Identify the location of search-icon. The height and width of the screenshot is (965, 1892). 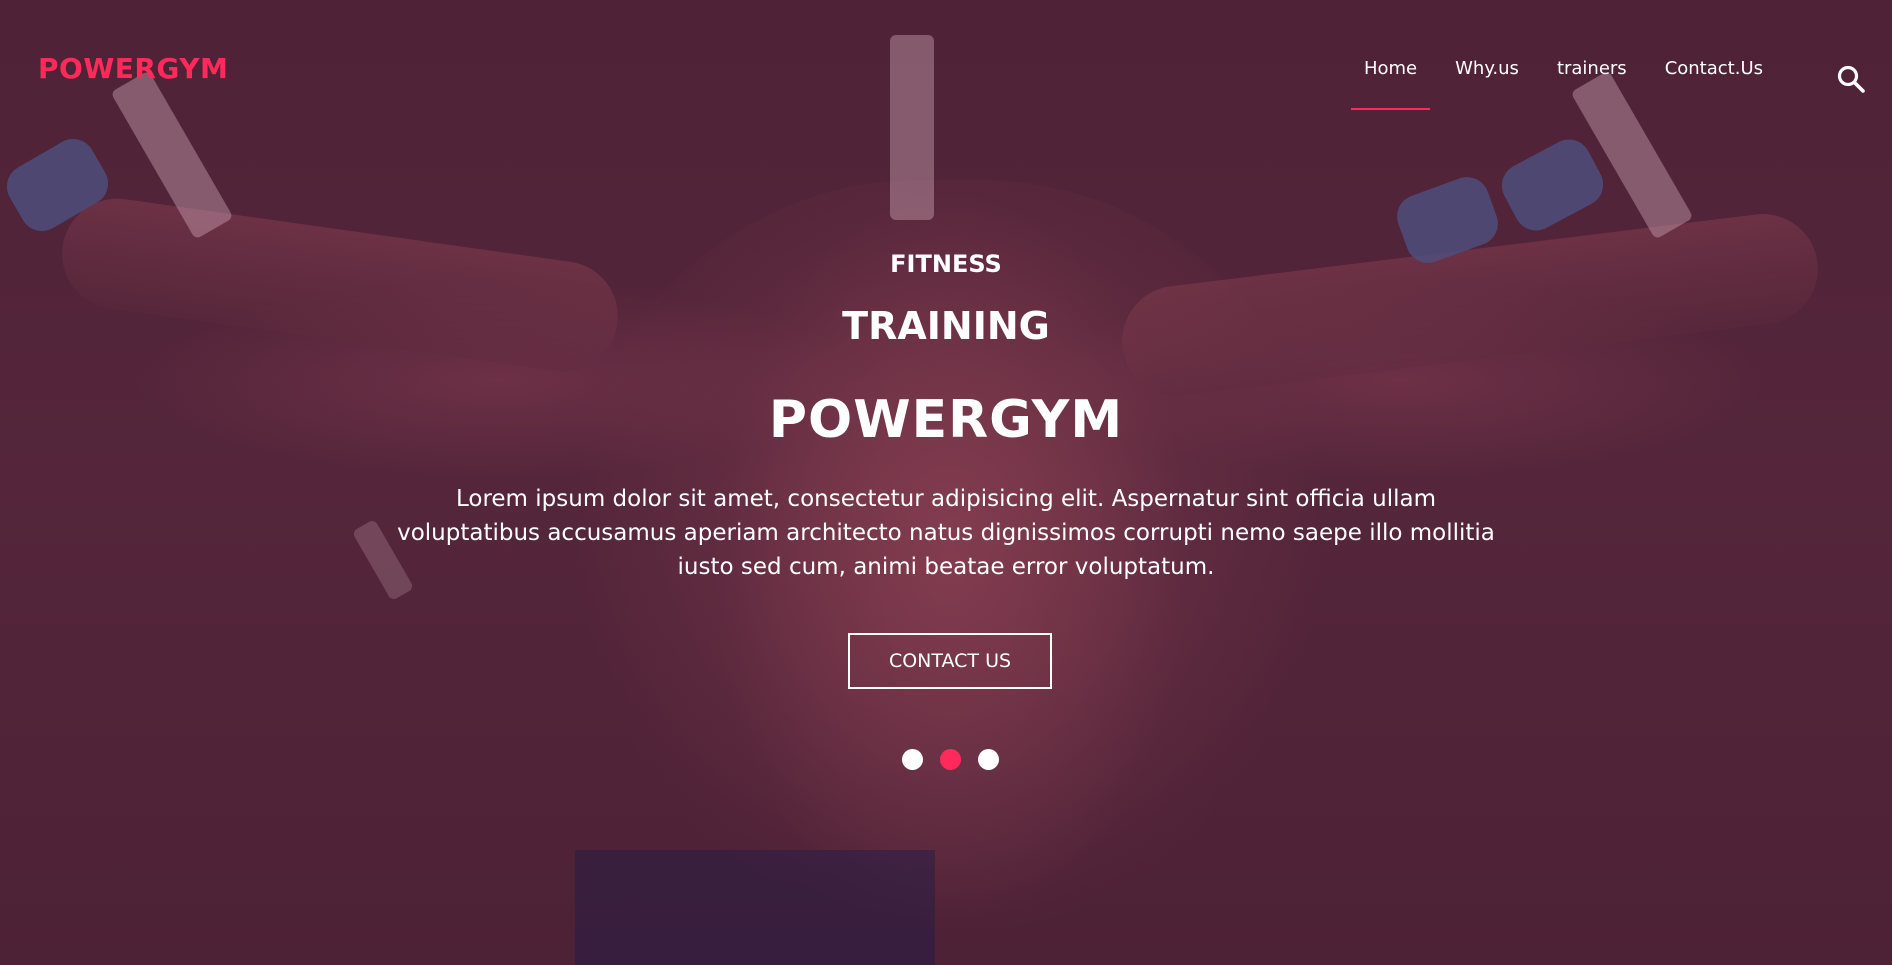
(1851, 79).